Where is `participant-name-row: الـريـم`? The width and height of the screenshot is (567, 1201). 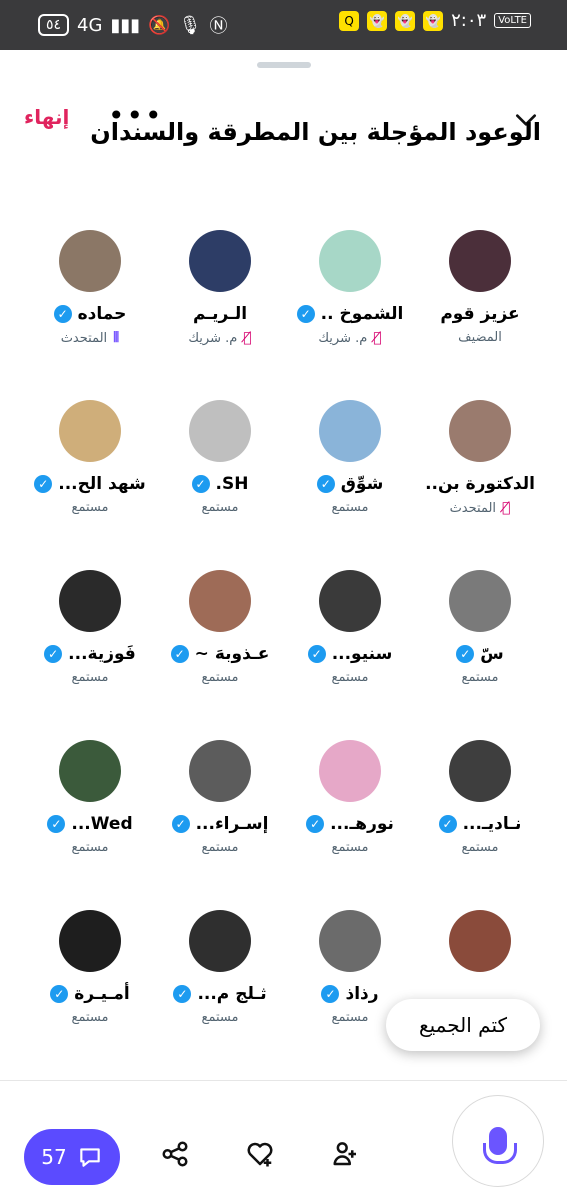
participant-name-row: الـريـم is located at coordinates (220, 314).